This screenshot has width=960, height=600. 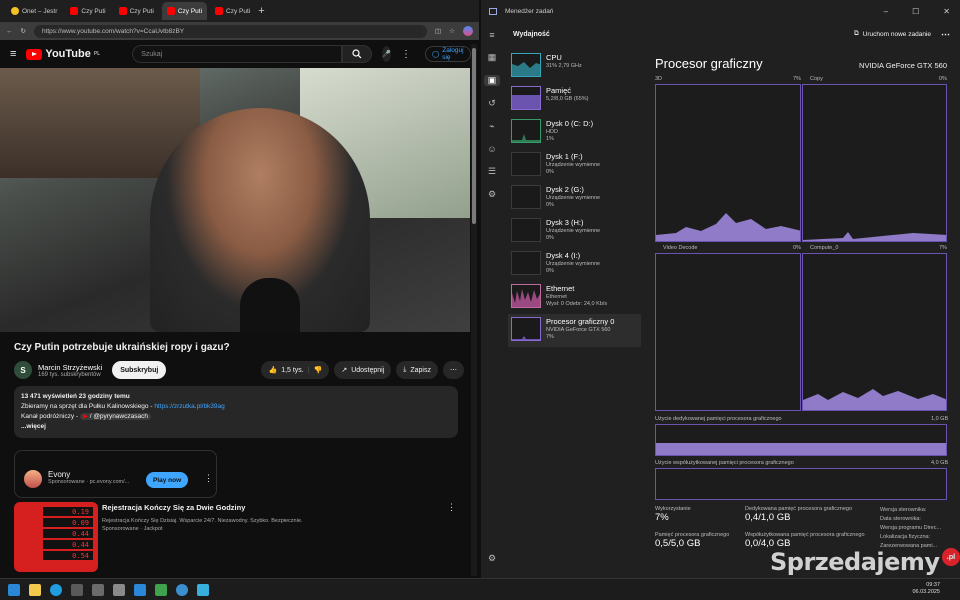 What do you see at coordinates (23, 370) in the screenshot?
I see `channel-avatar: S` at bounding box center [23, 370].